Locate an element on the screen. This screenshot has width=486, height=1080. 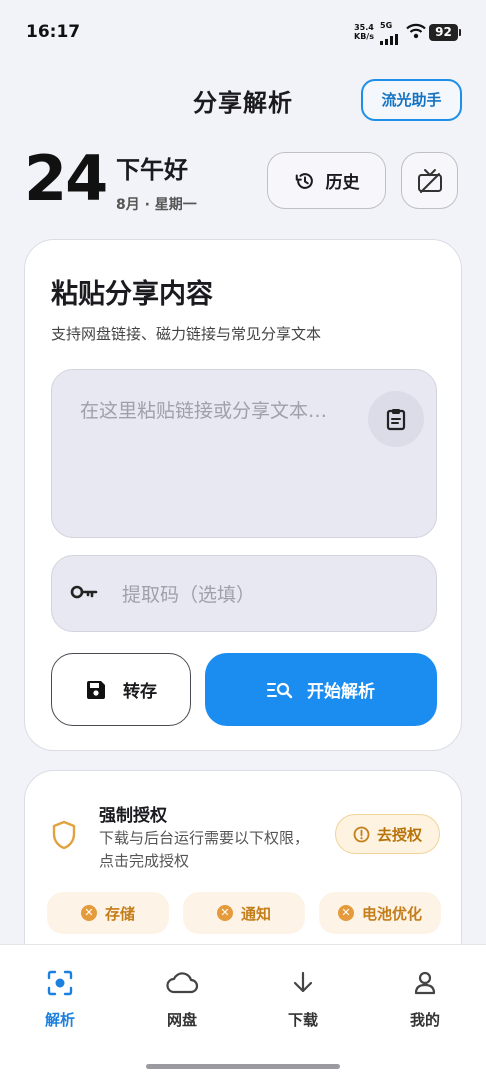
history-button: 历史 is located at coordinates (326, 180).